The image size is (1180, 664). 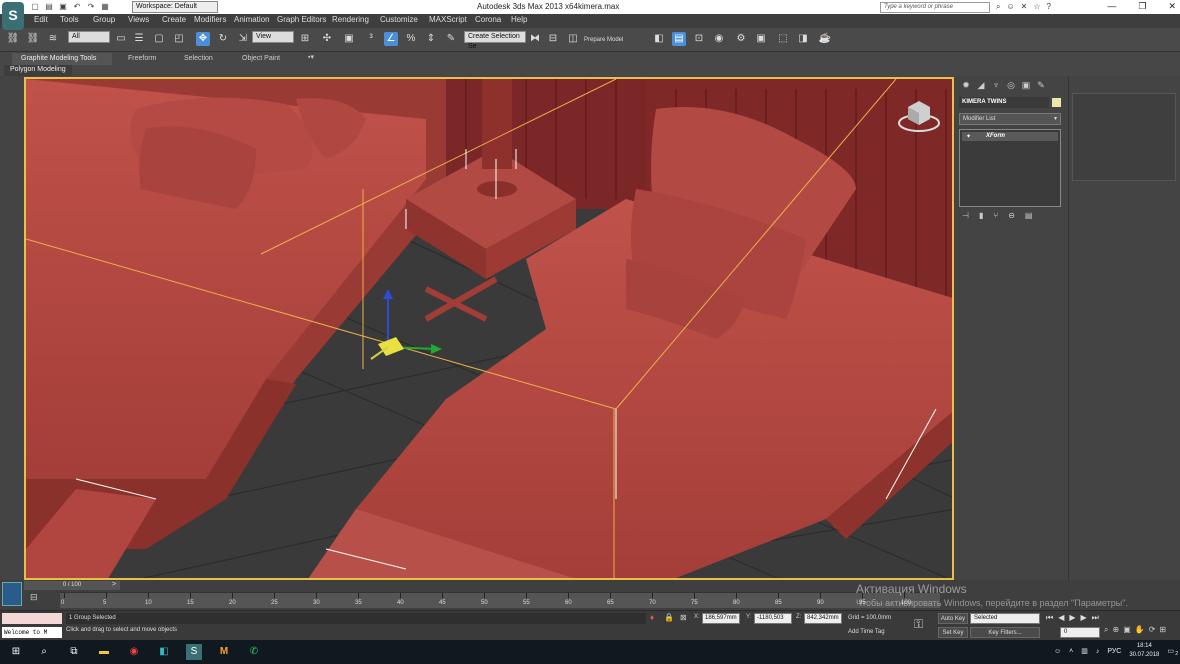 What do you see at coordinates (981, 85) in the screenshot?
I see `modify-tab-icon: ◢` at bounding box center [981, 85].